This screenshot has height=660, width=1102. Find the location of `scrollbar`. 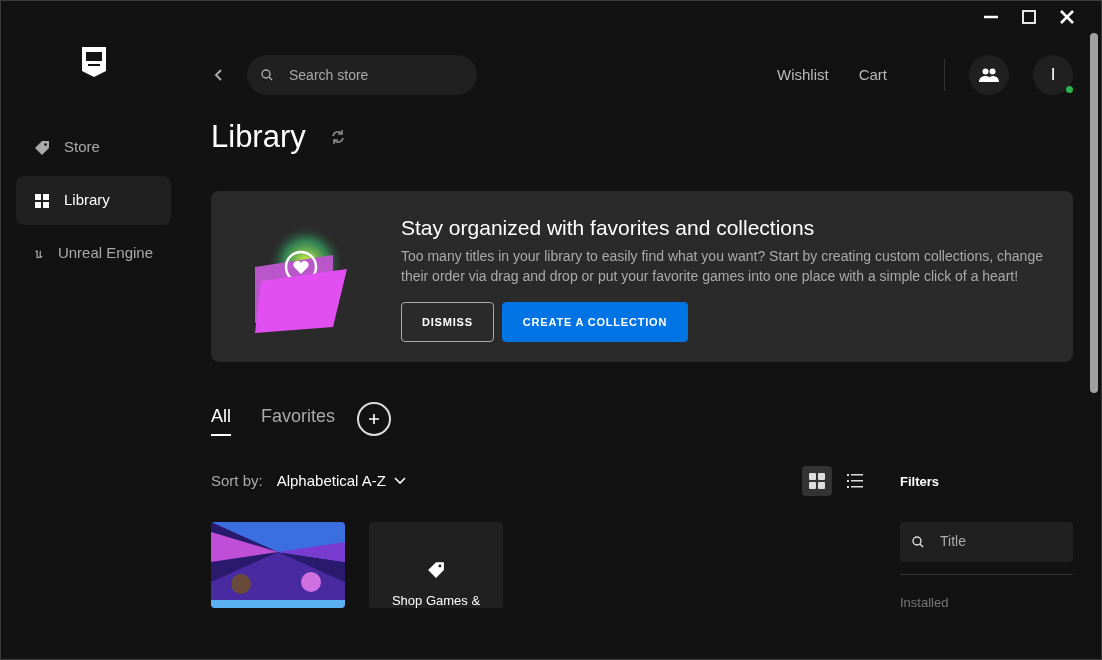

scrollbar is located at coordinates (1094, 213).